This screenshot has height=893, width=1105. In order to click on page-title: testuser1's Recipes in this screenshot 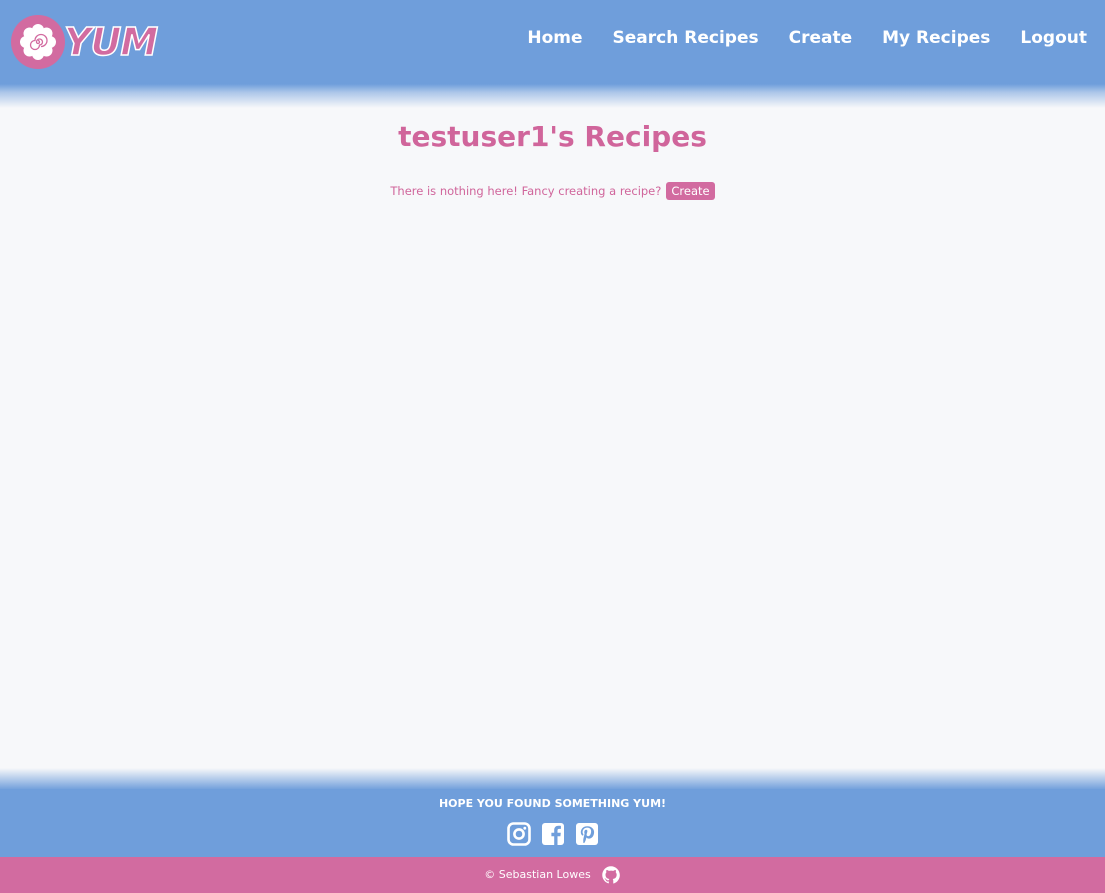, I will do `click(552, 136)`.